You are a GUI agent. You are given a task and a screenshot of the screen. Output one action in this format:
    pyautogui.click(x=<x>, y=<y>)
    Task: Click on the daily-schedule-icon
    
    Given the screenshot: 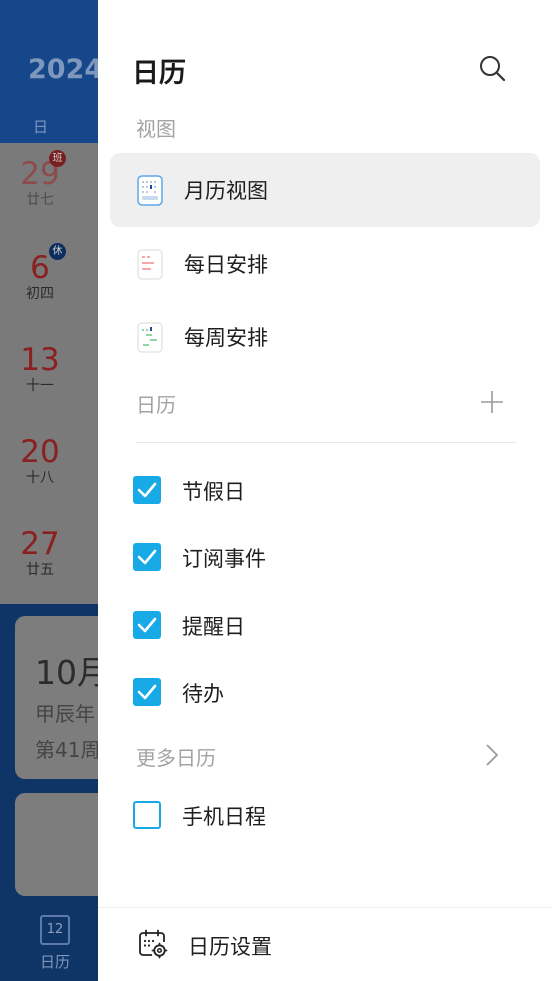 What is the action you would take?
    pyautogui.click(x=150, y=264)
    